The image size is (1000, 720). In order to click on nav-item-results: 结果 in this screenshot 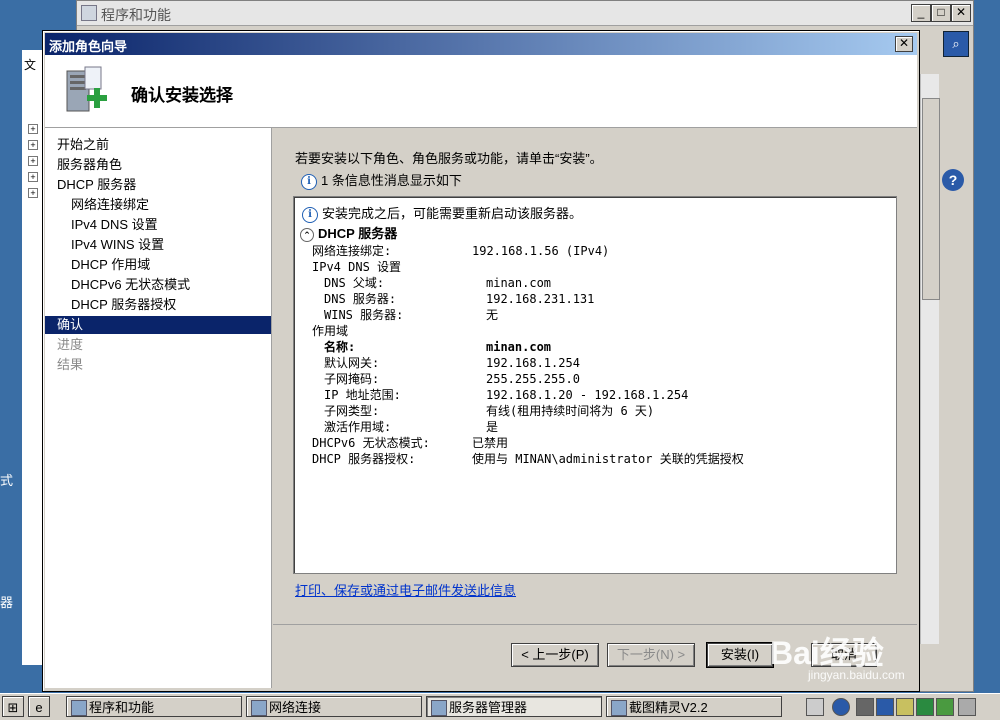, I will do `click(70, 364)`.